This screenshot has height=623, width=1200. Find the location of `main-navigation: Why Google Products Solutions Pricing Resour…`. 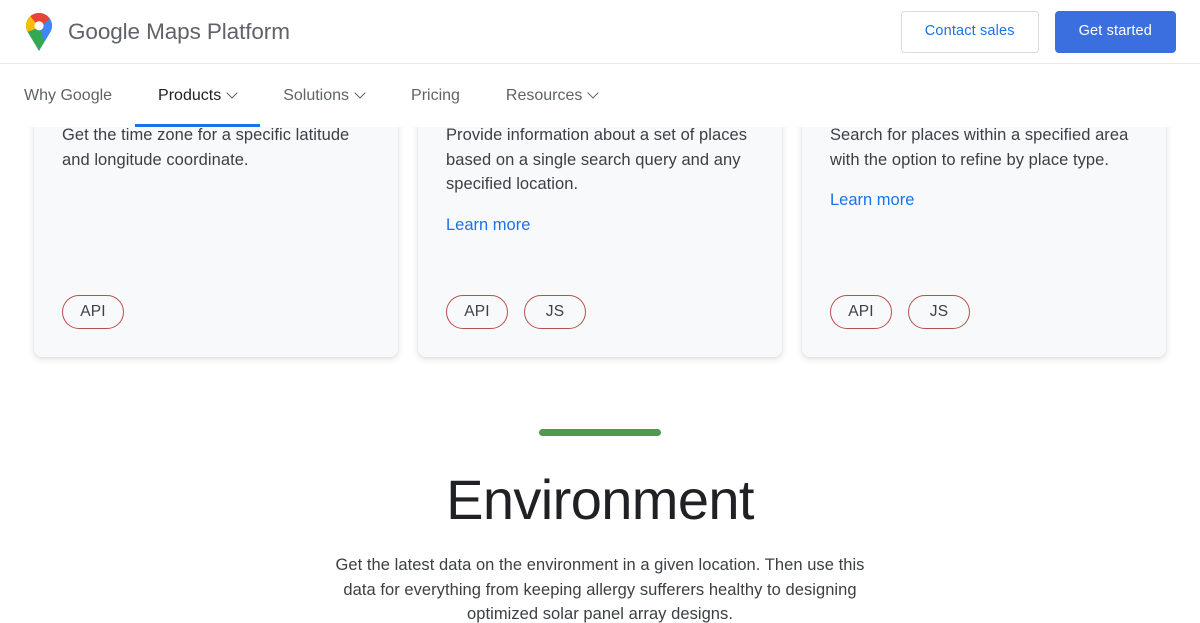

main-navigation: Why Google Products Solutions Pricing Resour… is located at coordinates (600, 95).